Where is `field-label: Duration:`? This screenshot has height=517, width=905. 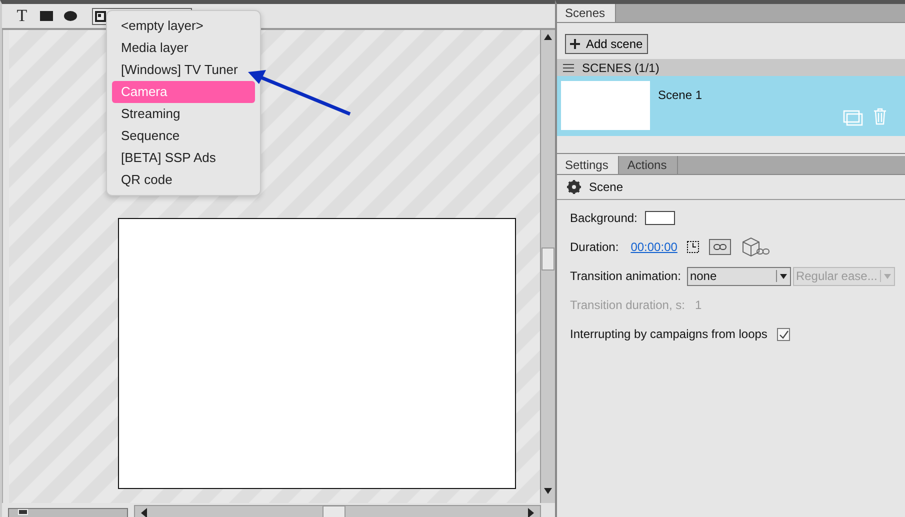
field-label: Duration: is located at coordinates (594, 247).